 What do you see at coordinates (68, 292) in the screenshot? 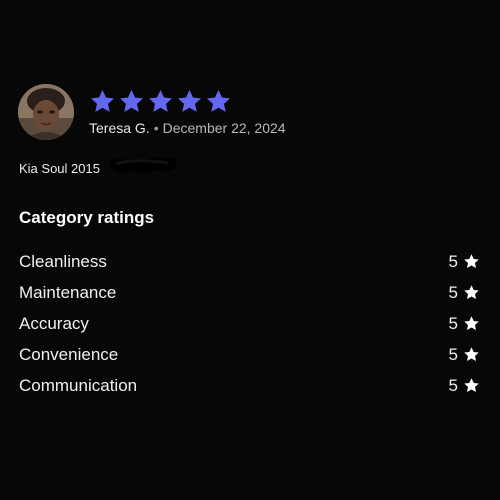
I see `rating-label: Maintenance` at bounding box center [68, 292].